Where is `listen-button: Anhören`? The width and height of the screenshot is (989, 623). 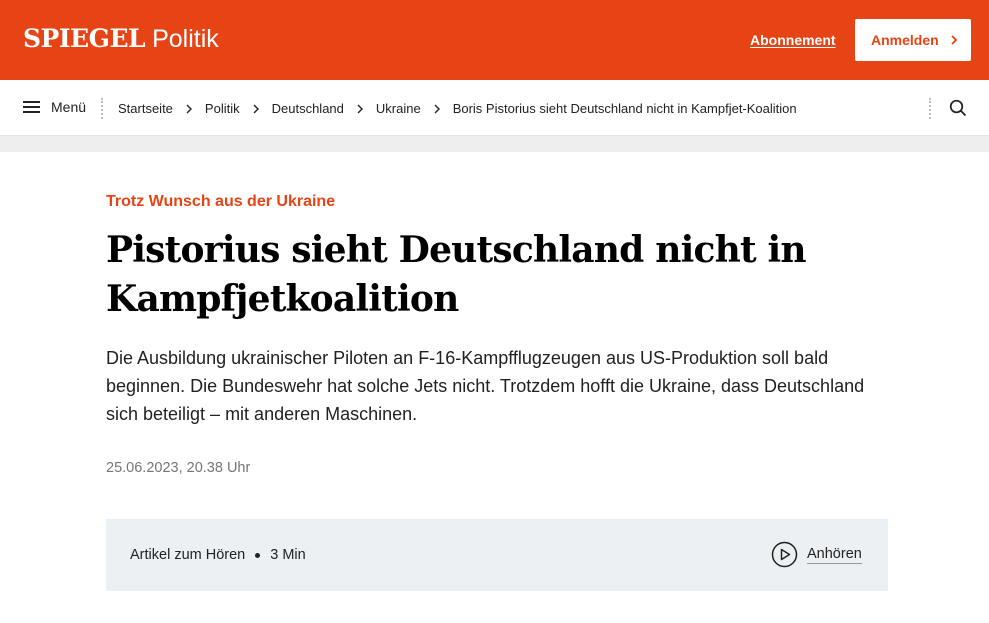
listen-button: Anhören is located at coordinates (816, 554).